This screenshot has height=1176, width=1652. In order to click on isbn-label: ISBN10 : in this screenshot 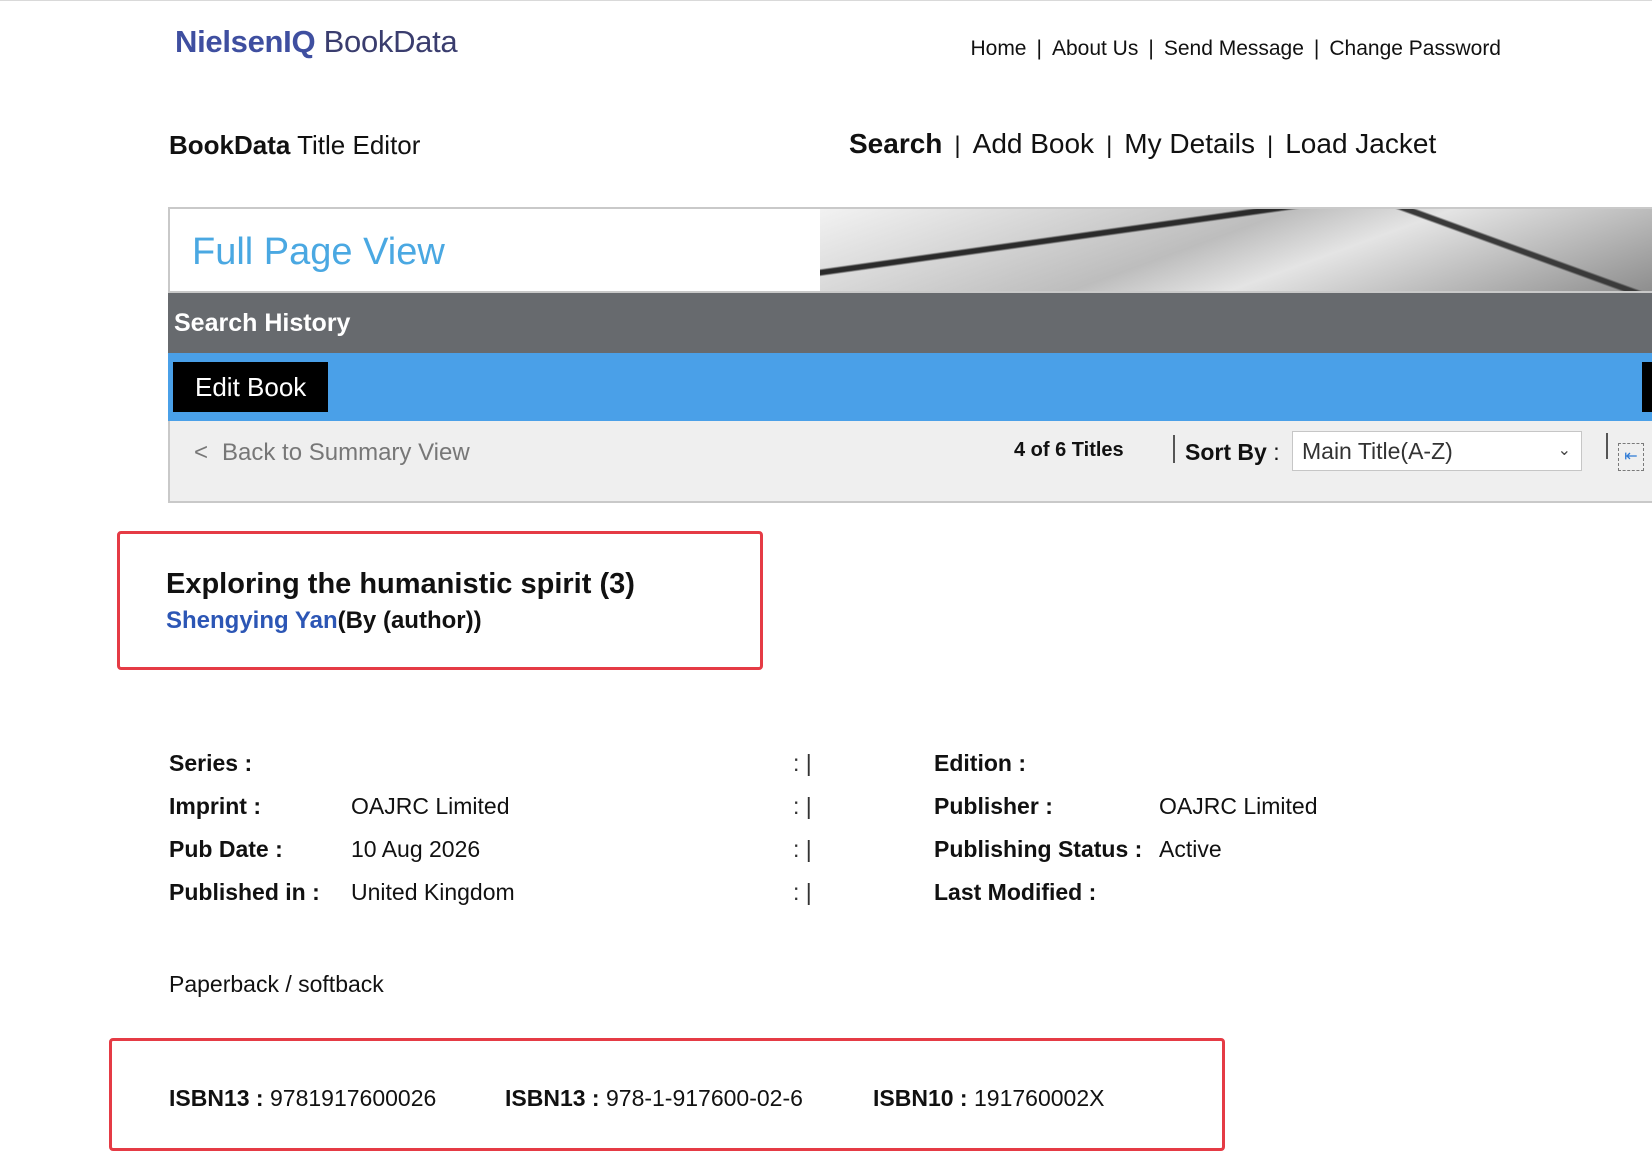, I will do `click(920, 1098)`.